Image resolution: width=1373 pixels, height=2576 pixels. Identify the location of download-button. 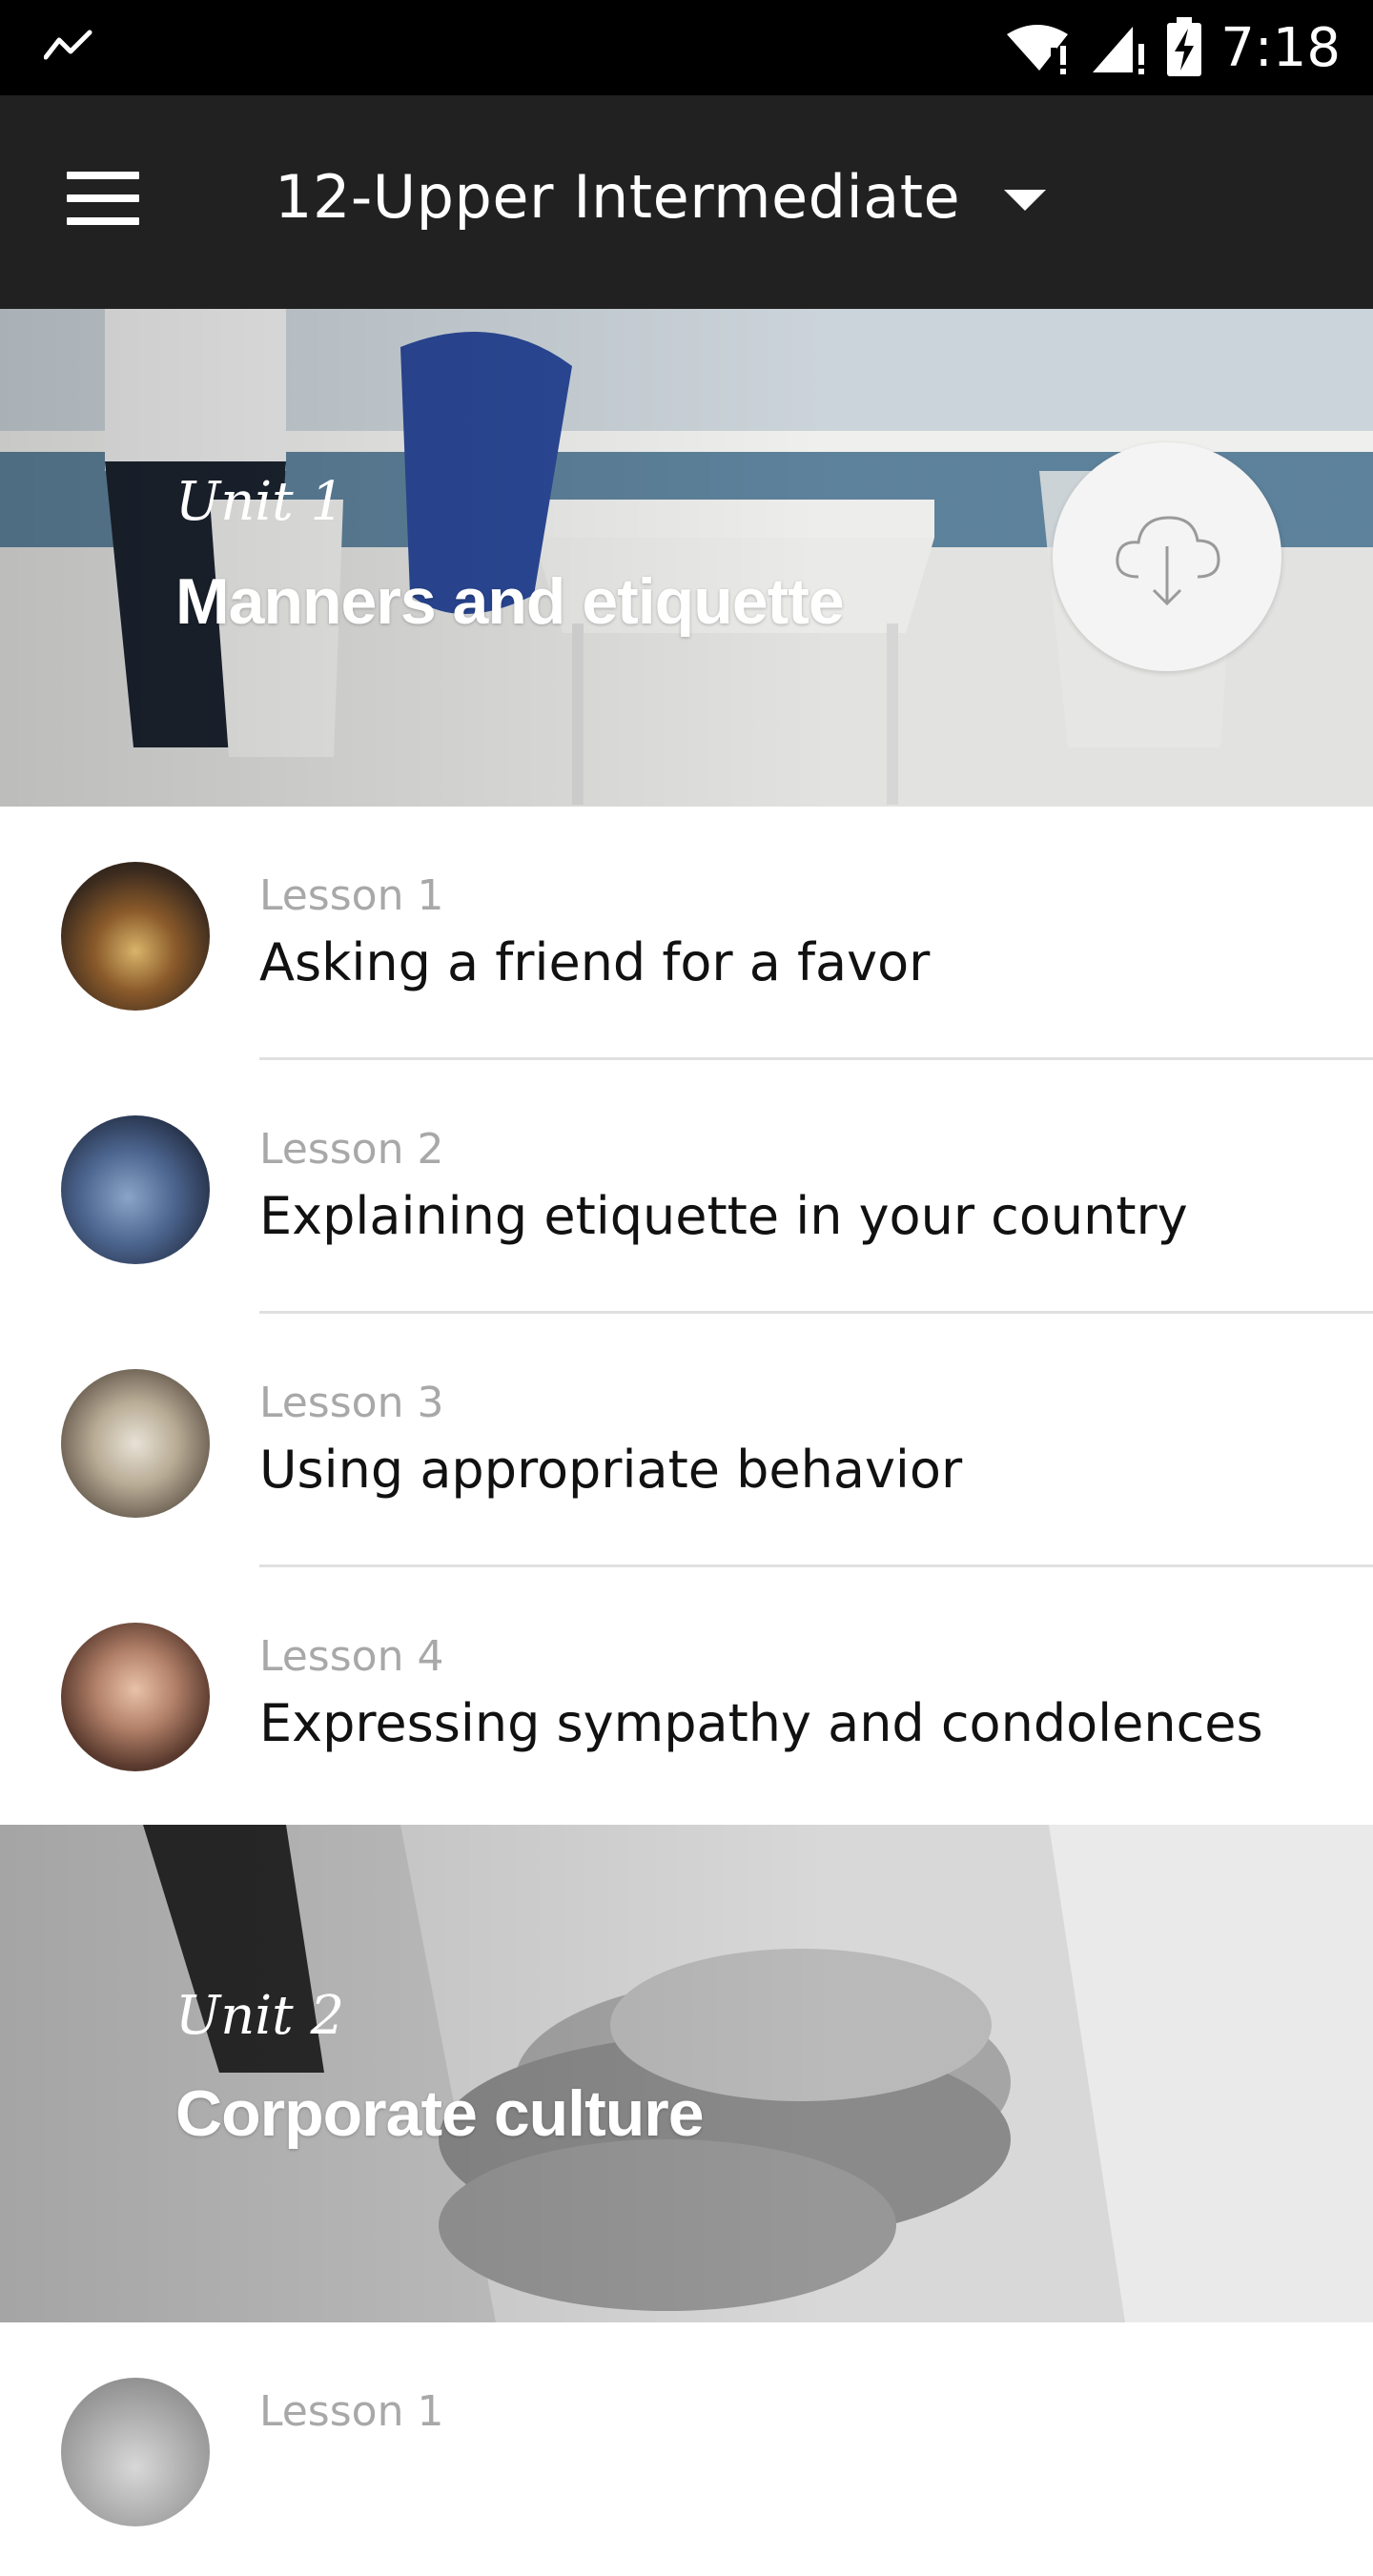
(1167, 556).